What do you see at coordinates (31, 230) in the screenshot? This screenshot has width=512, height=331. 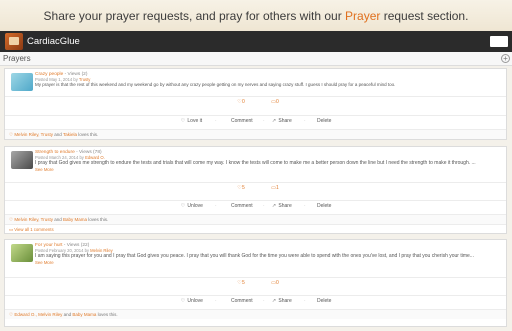 I see `view-comments-link: ▭ View all 1 comments` at bounding box center [31, 230].